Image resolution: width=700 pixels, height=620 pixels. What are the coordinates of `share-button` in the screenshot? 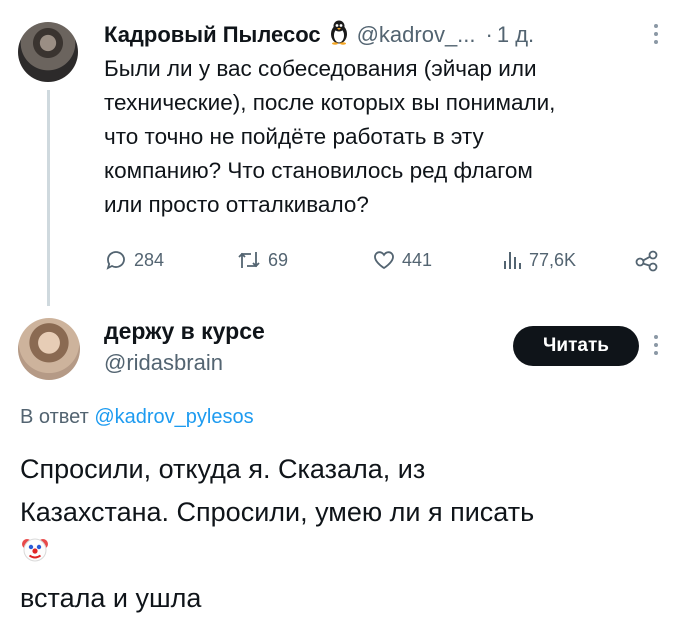 It's located at (647, 260).